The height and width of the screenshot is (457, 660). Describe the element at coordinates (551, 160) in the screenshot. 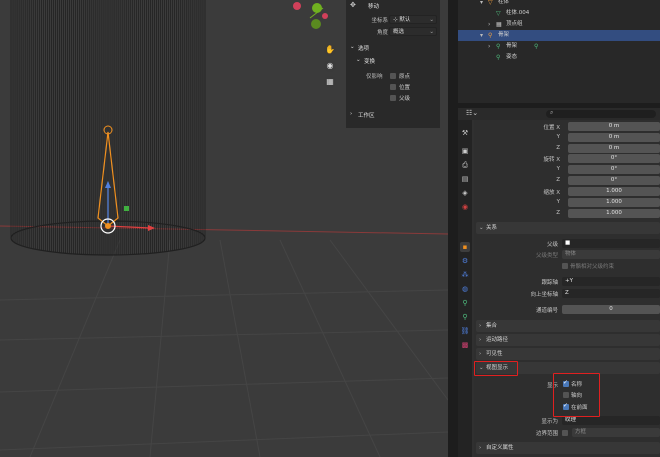

I see `rotation-x-label: 旋转 X` at that location.